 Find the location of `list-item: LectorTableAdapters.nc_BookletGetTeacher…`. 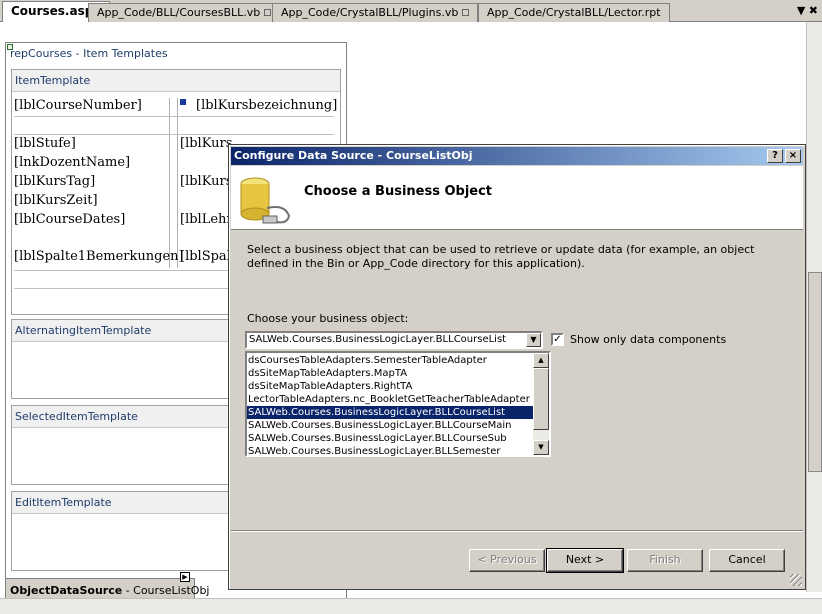

list-item: LectorTableAdapters.nc_BookletGetTeacher… is located at coordinates (391, 399).